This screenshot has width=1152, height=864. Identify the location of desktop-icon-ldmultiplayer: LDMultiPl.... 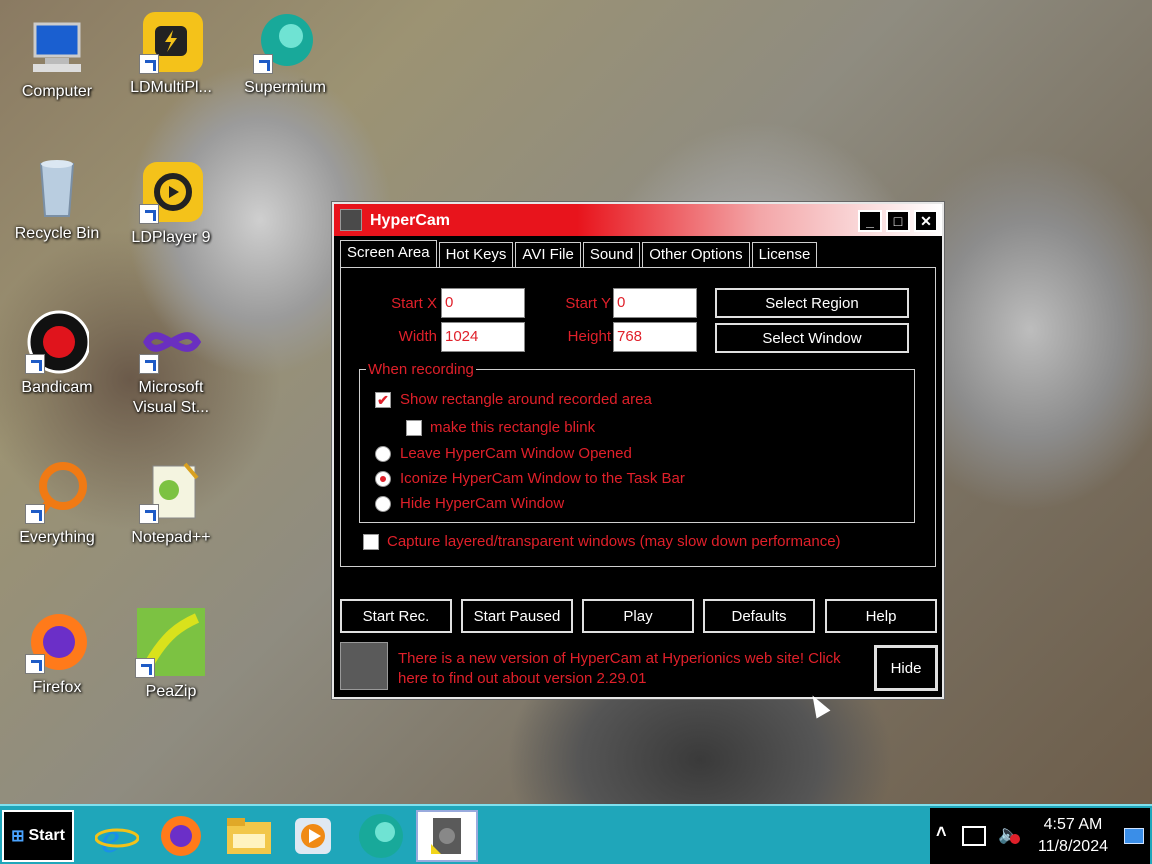
(171, 54).